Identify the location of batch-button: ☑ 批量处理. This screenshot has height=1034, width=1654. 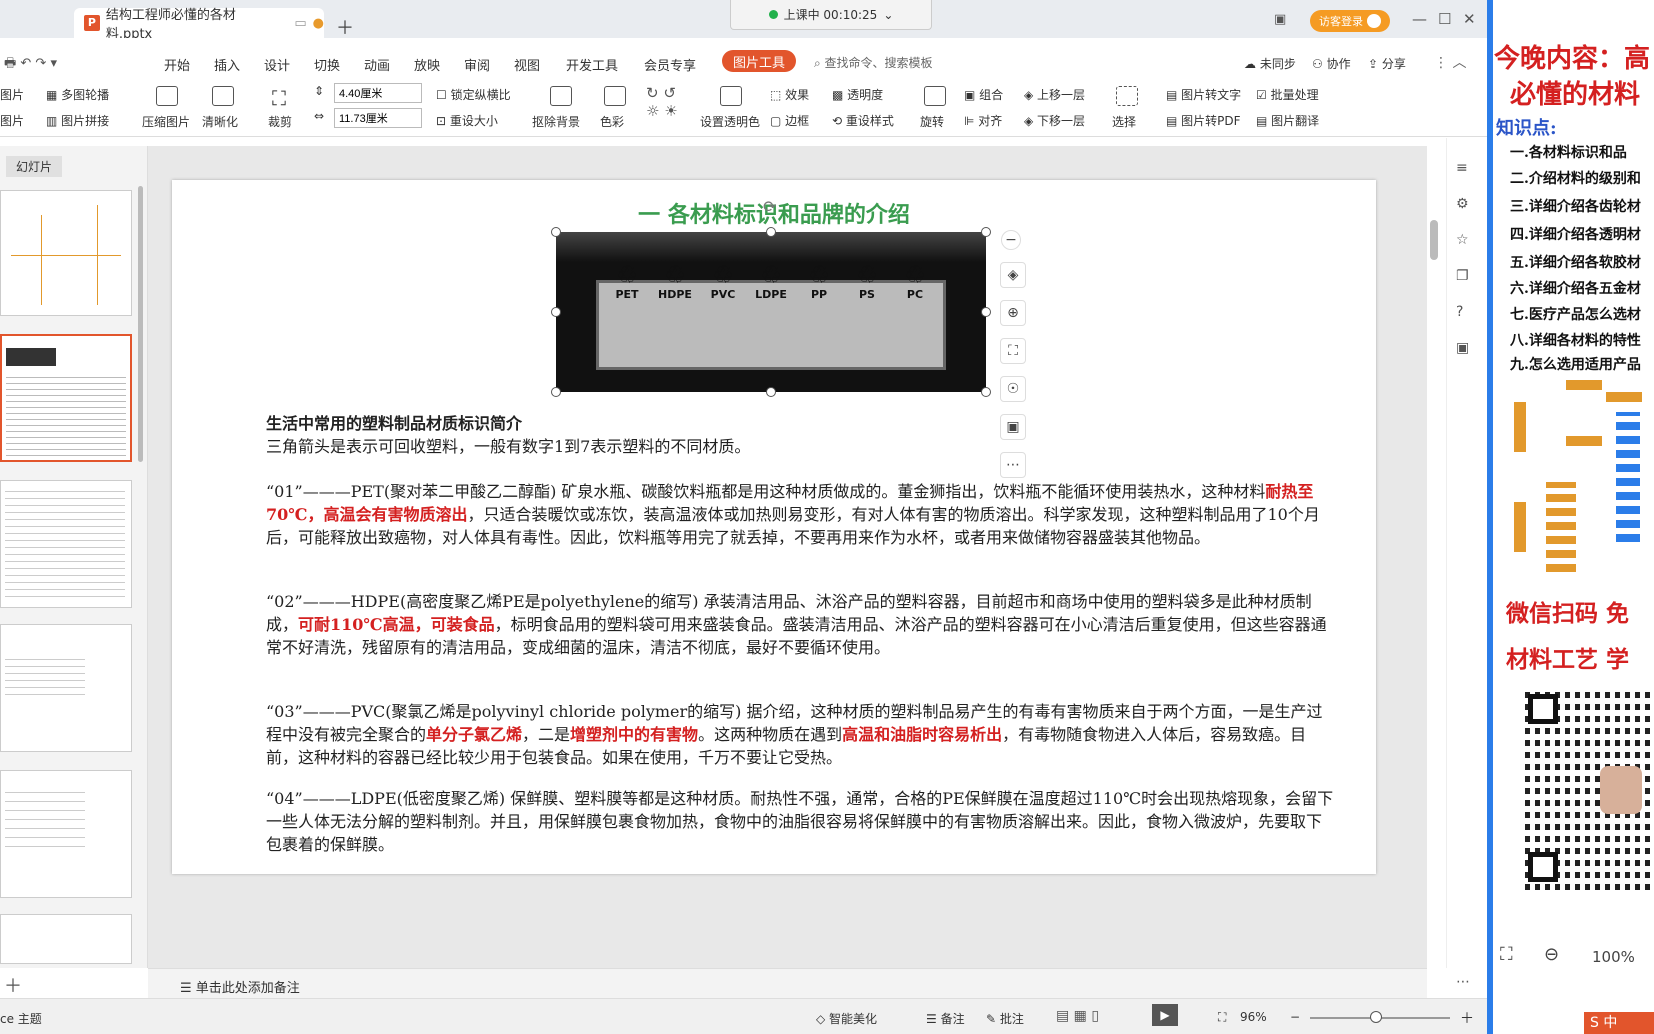
(1287, 94).